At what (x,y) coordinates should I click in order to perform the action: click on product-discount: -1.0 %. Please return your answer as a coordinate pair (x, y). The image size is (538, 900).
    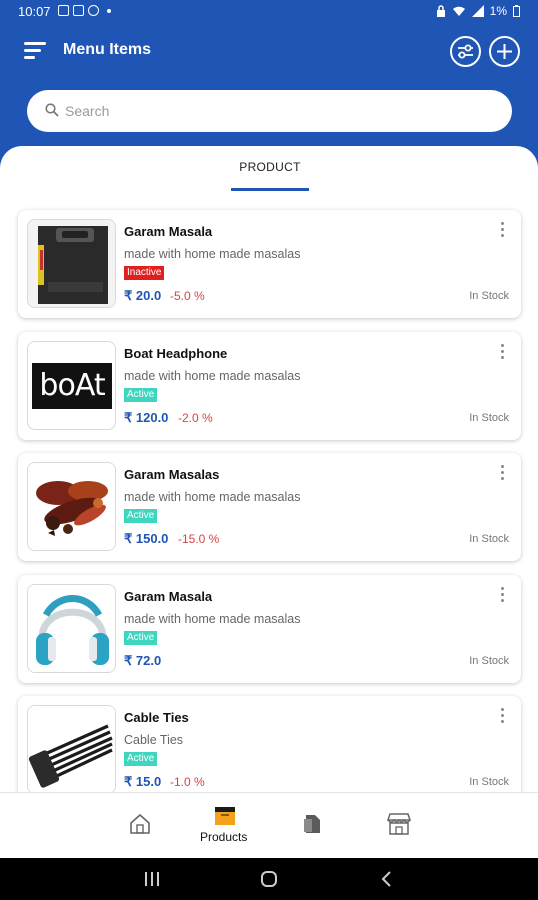
    Looking at the image, I should click on (187, 782).